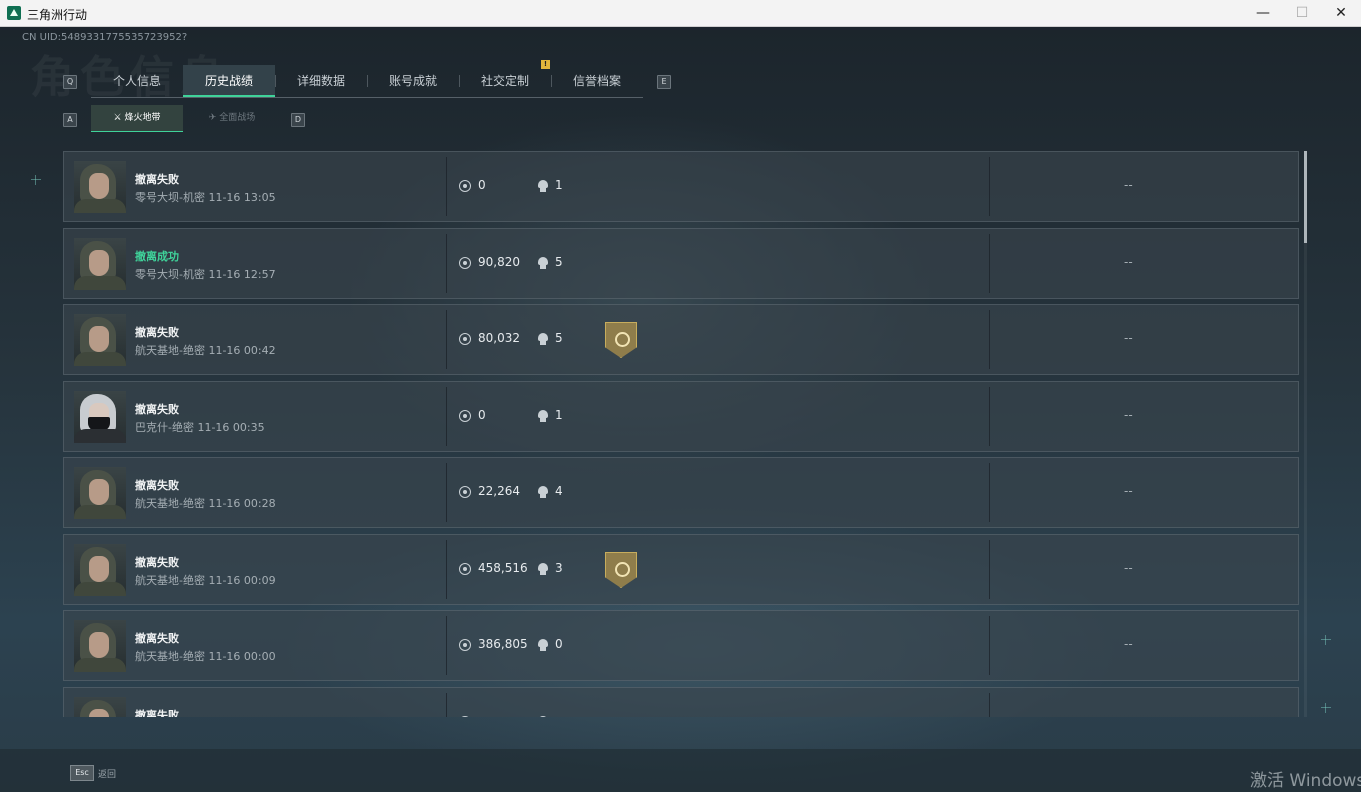 This screenshot has height=792, width=1361. Describe the element at coordinates (1263, 13) in the screenshot. I see `minimize-button: —` at that location.